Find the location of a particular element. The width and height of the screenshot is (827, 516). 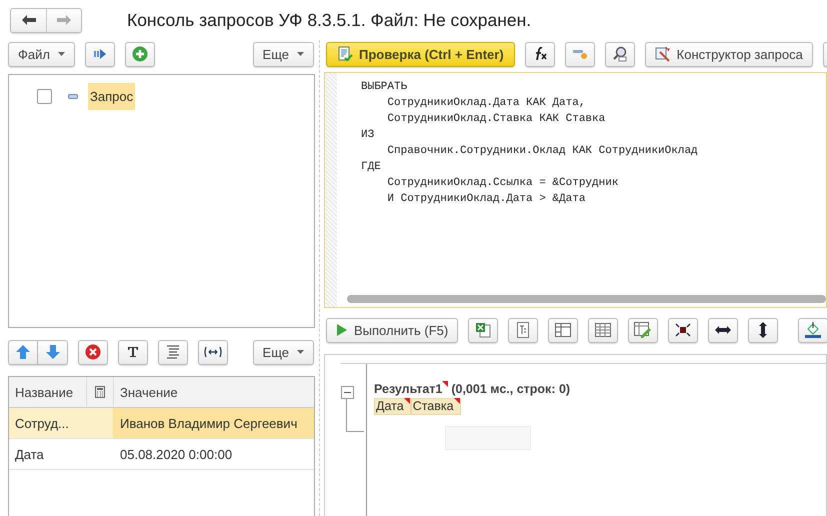

code-line: ИЗ is located at coordinates (368, 135).